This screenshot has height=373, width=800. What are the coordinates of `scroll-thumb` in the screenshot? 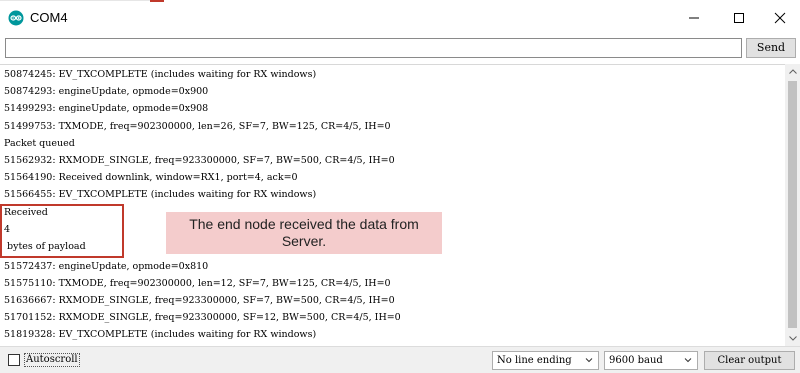 It's located at (792, 204).